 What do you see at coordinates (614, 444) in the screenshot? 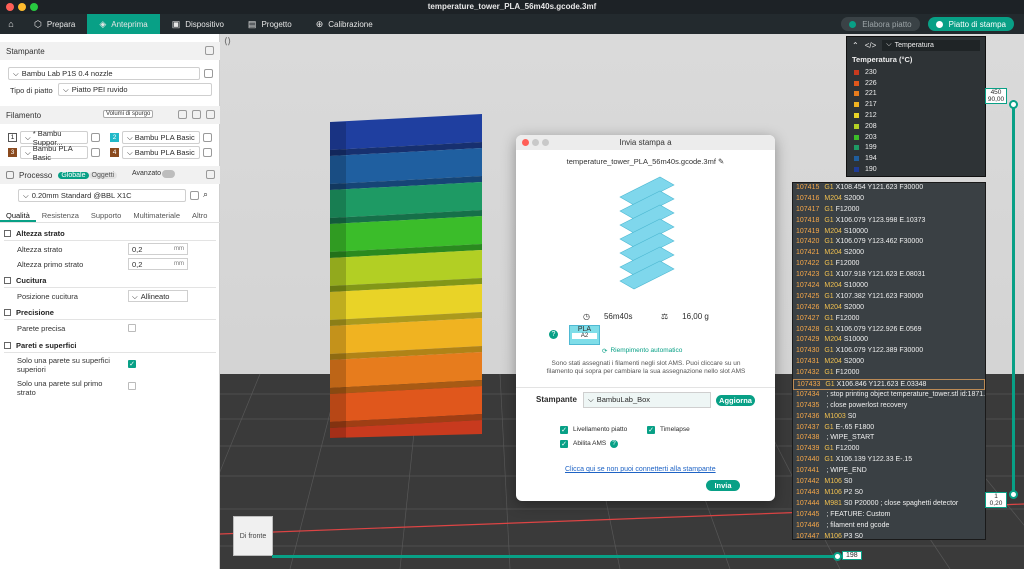
I see `ams-help-icon: ?` at bounding box center [614, 444].